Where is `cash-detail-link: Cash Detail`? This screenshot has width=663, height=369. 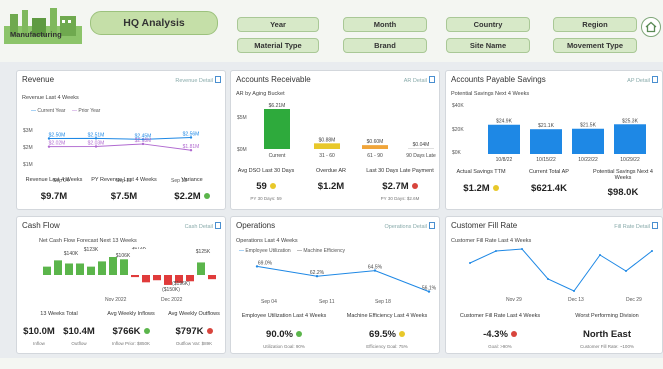
cash-detail-link: Cash Detail is located at coordinates (203, 226).